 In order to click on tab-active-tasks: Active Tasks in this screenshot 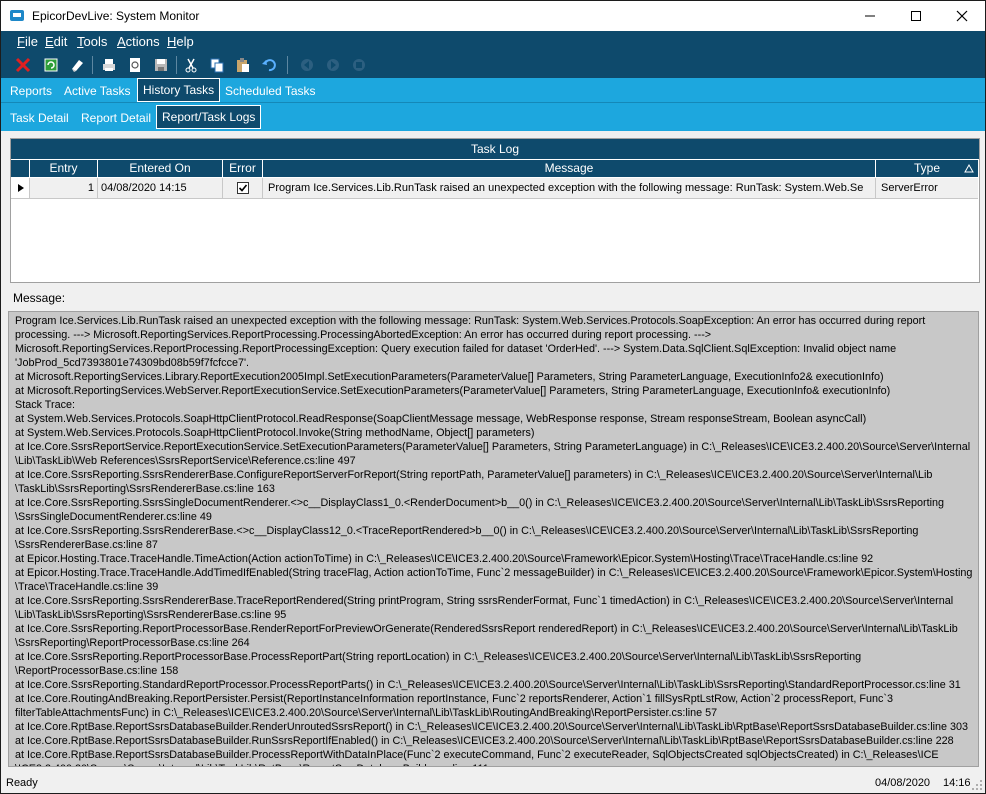, I will do `click(97, 91)`.